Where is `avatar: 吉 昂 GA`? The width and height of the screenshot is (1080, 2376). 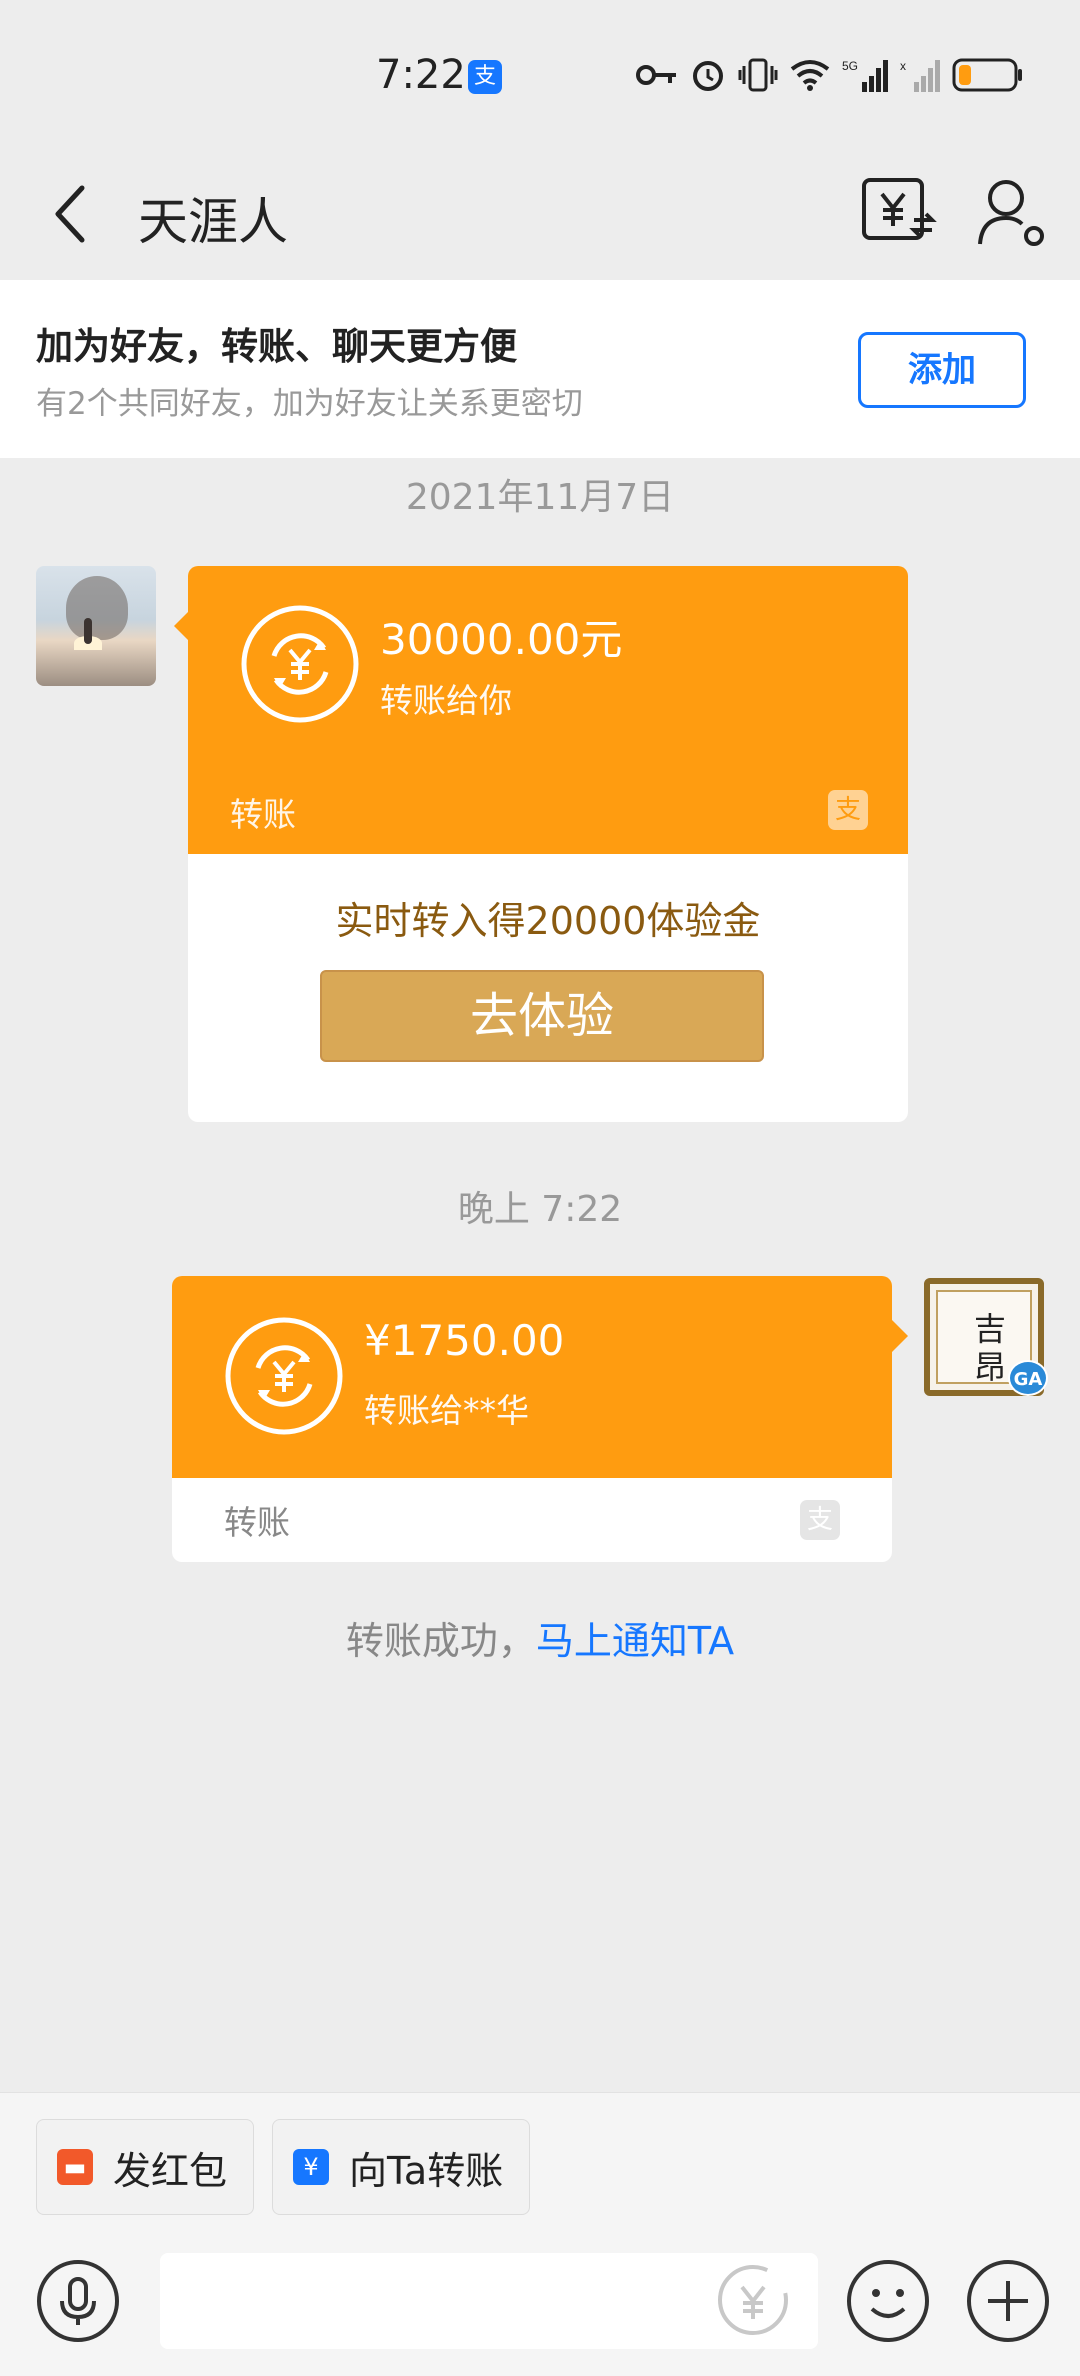 avatar: 吉 昂 GA is located at coordinates (986, 1337).